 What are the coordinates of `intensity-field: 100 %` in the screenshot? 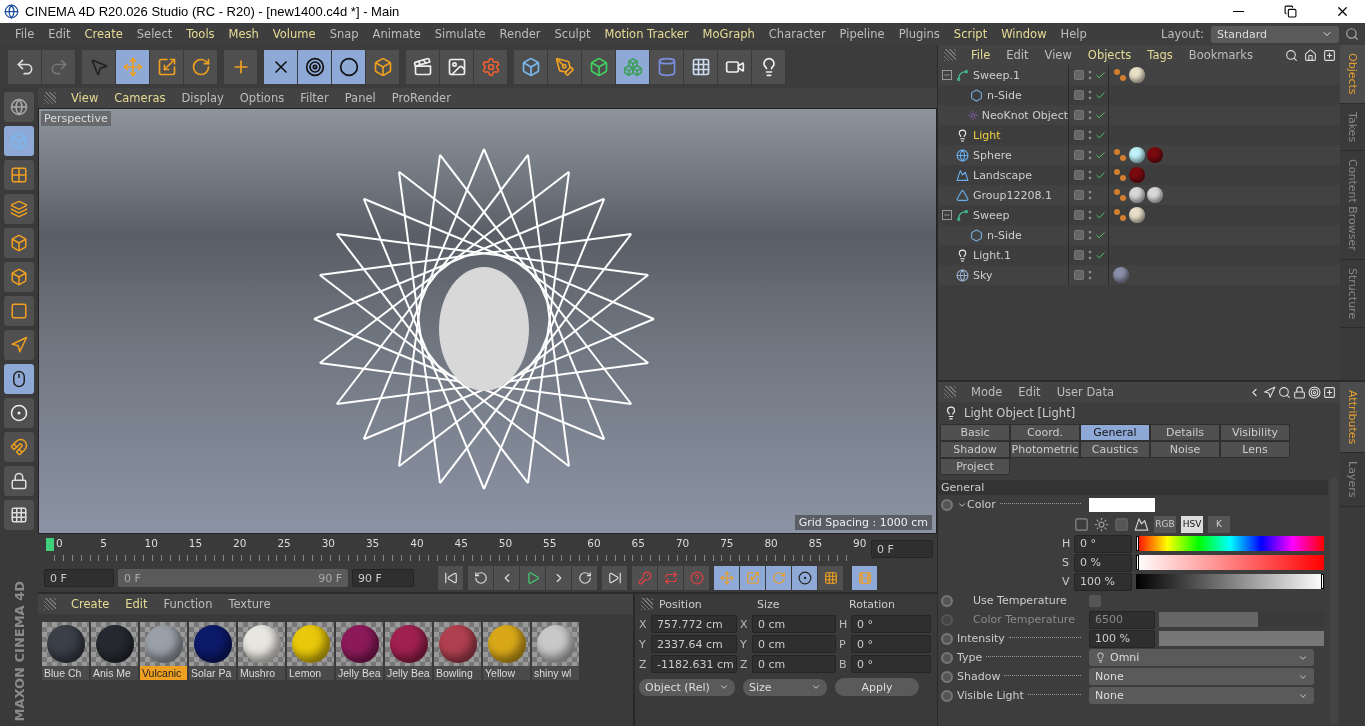 It's located at (1122, 638).